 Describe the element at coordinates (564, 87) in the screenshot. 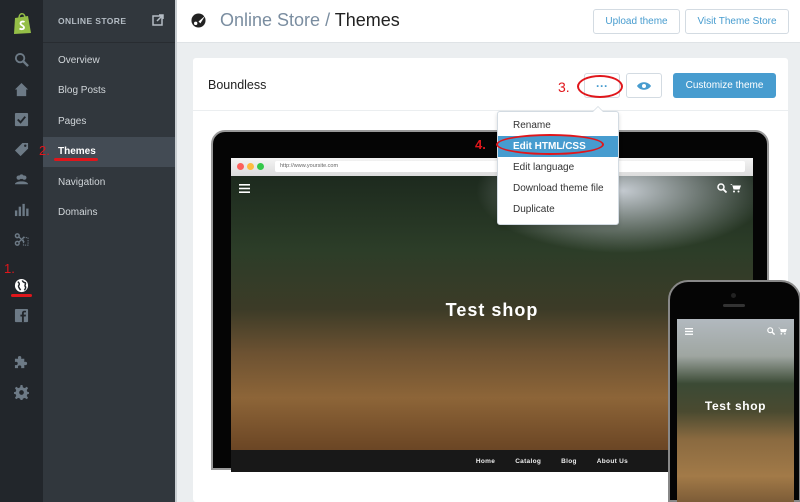

I see `annotation-step-3: 3.` at that location.